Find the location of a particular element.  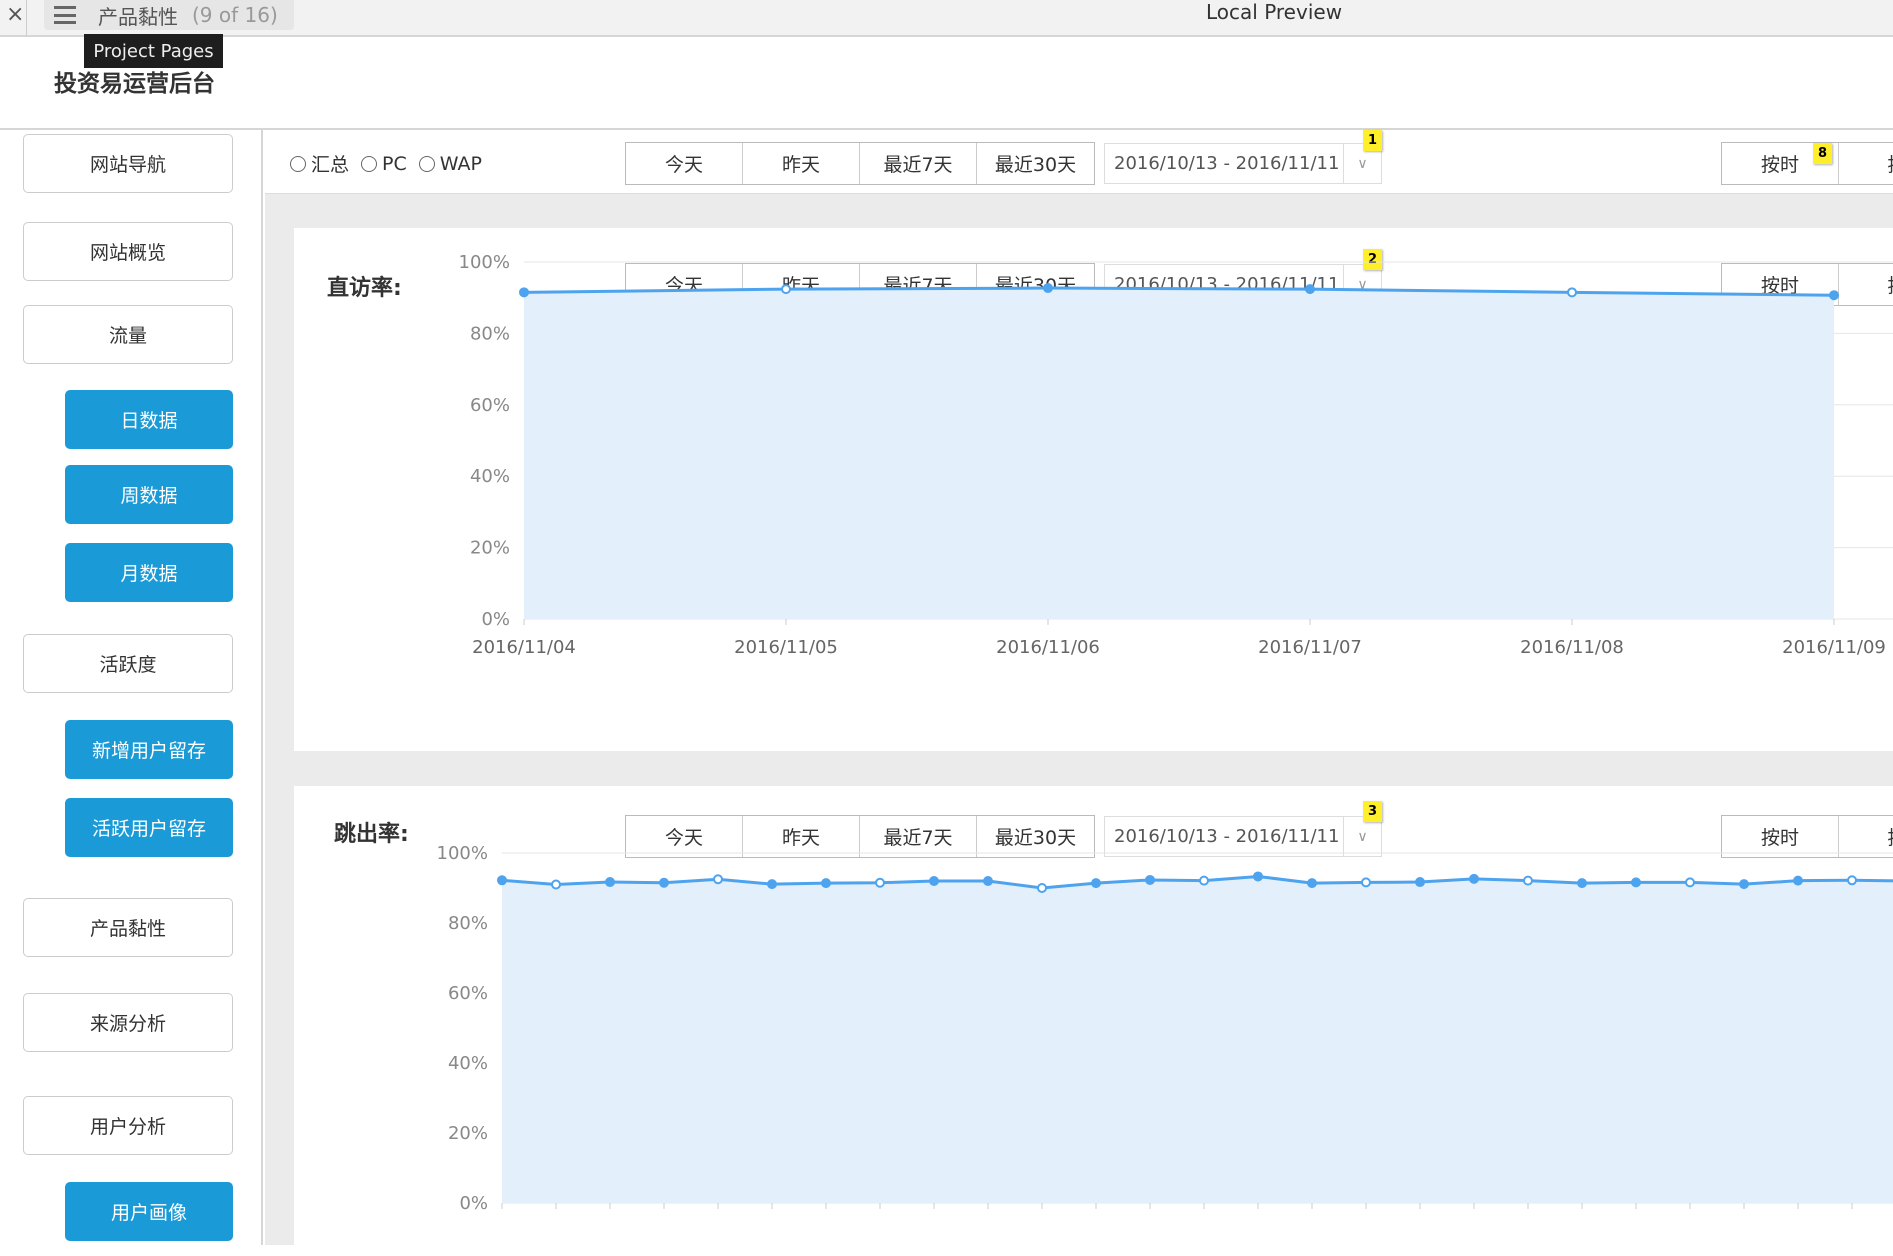

radio-label: PC is located at coordinates (394, 163).